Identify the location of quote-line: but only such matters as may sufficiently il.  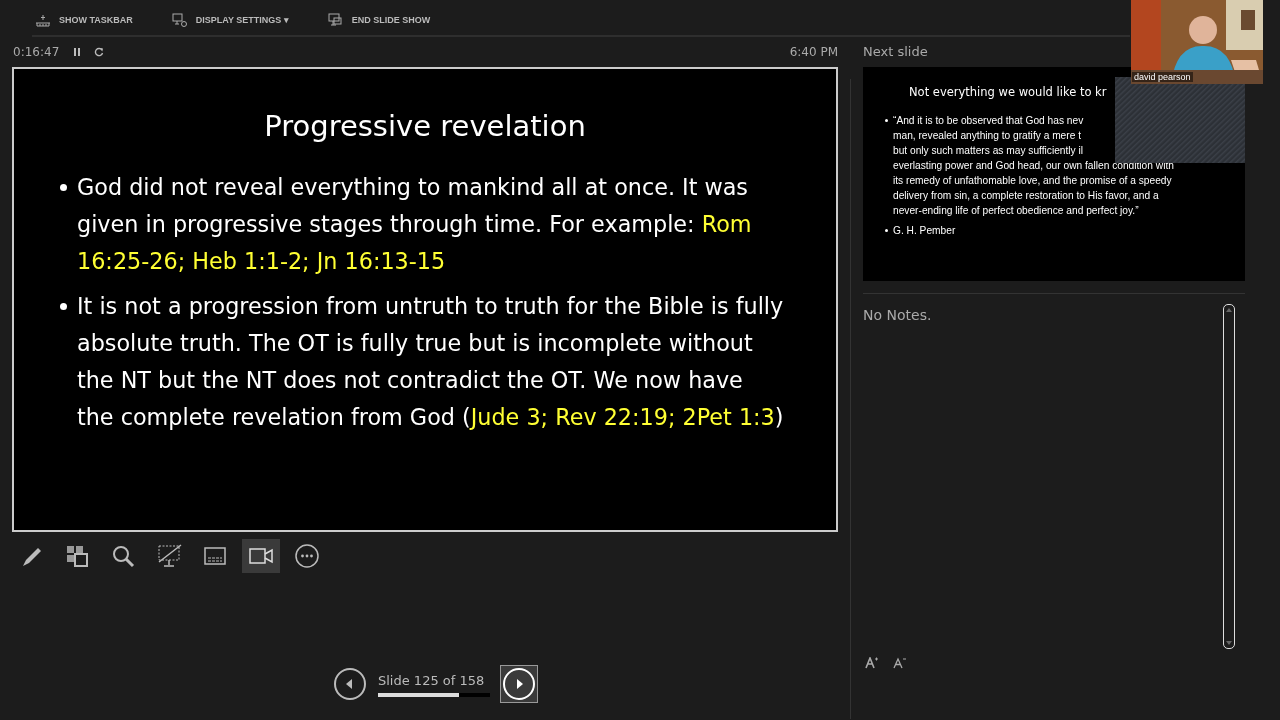
(989, 151).